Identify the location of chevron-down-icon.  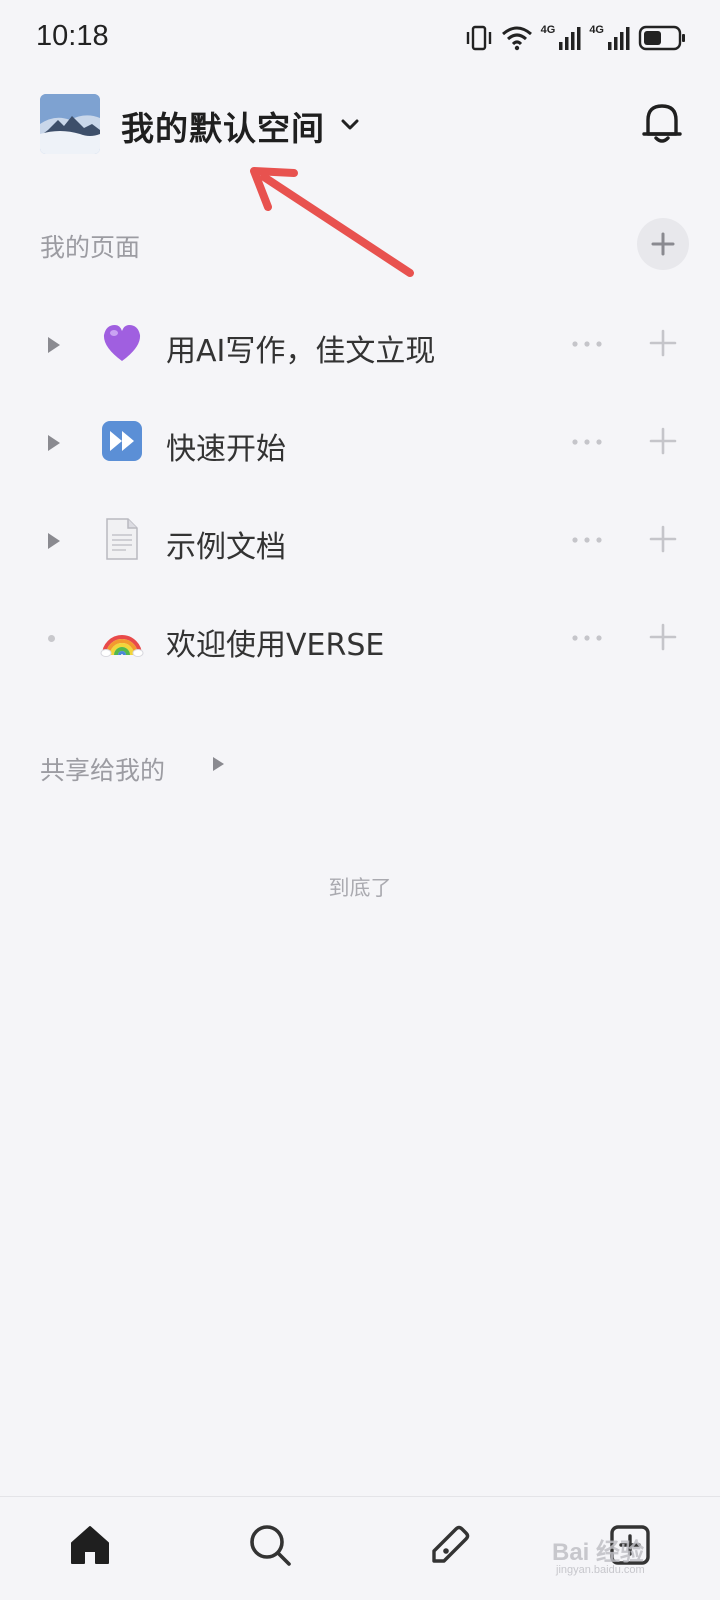
(350, 125).